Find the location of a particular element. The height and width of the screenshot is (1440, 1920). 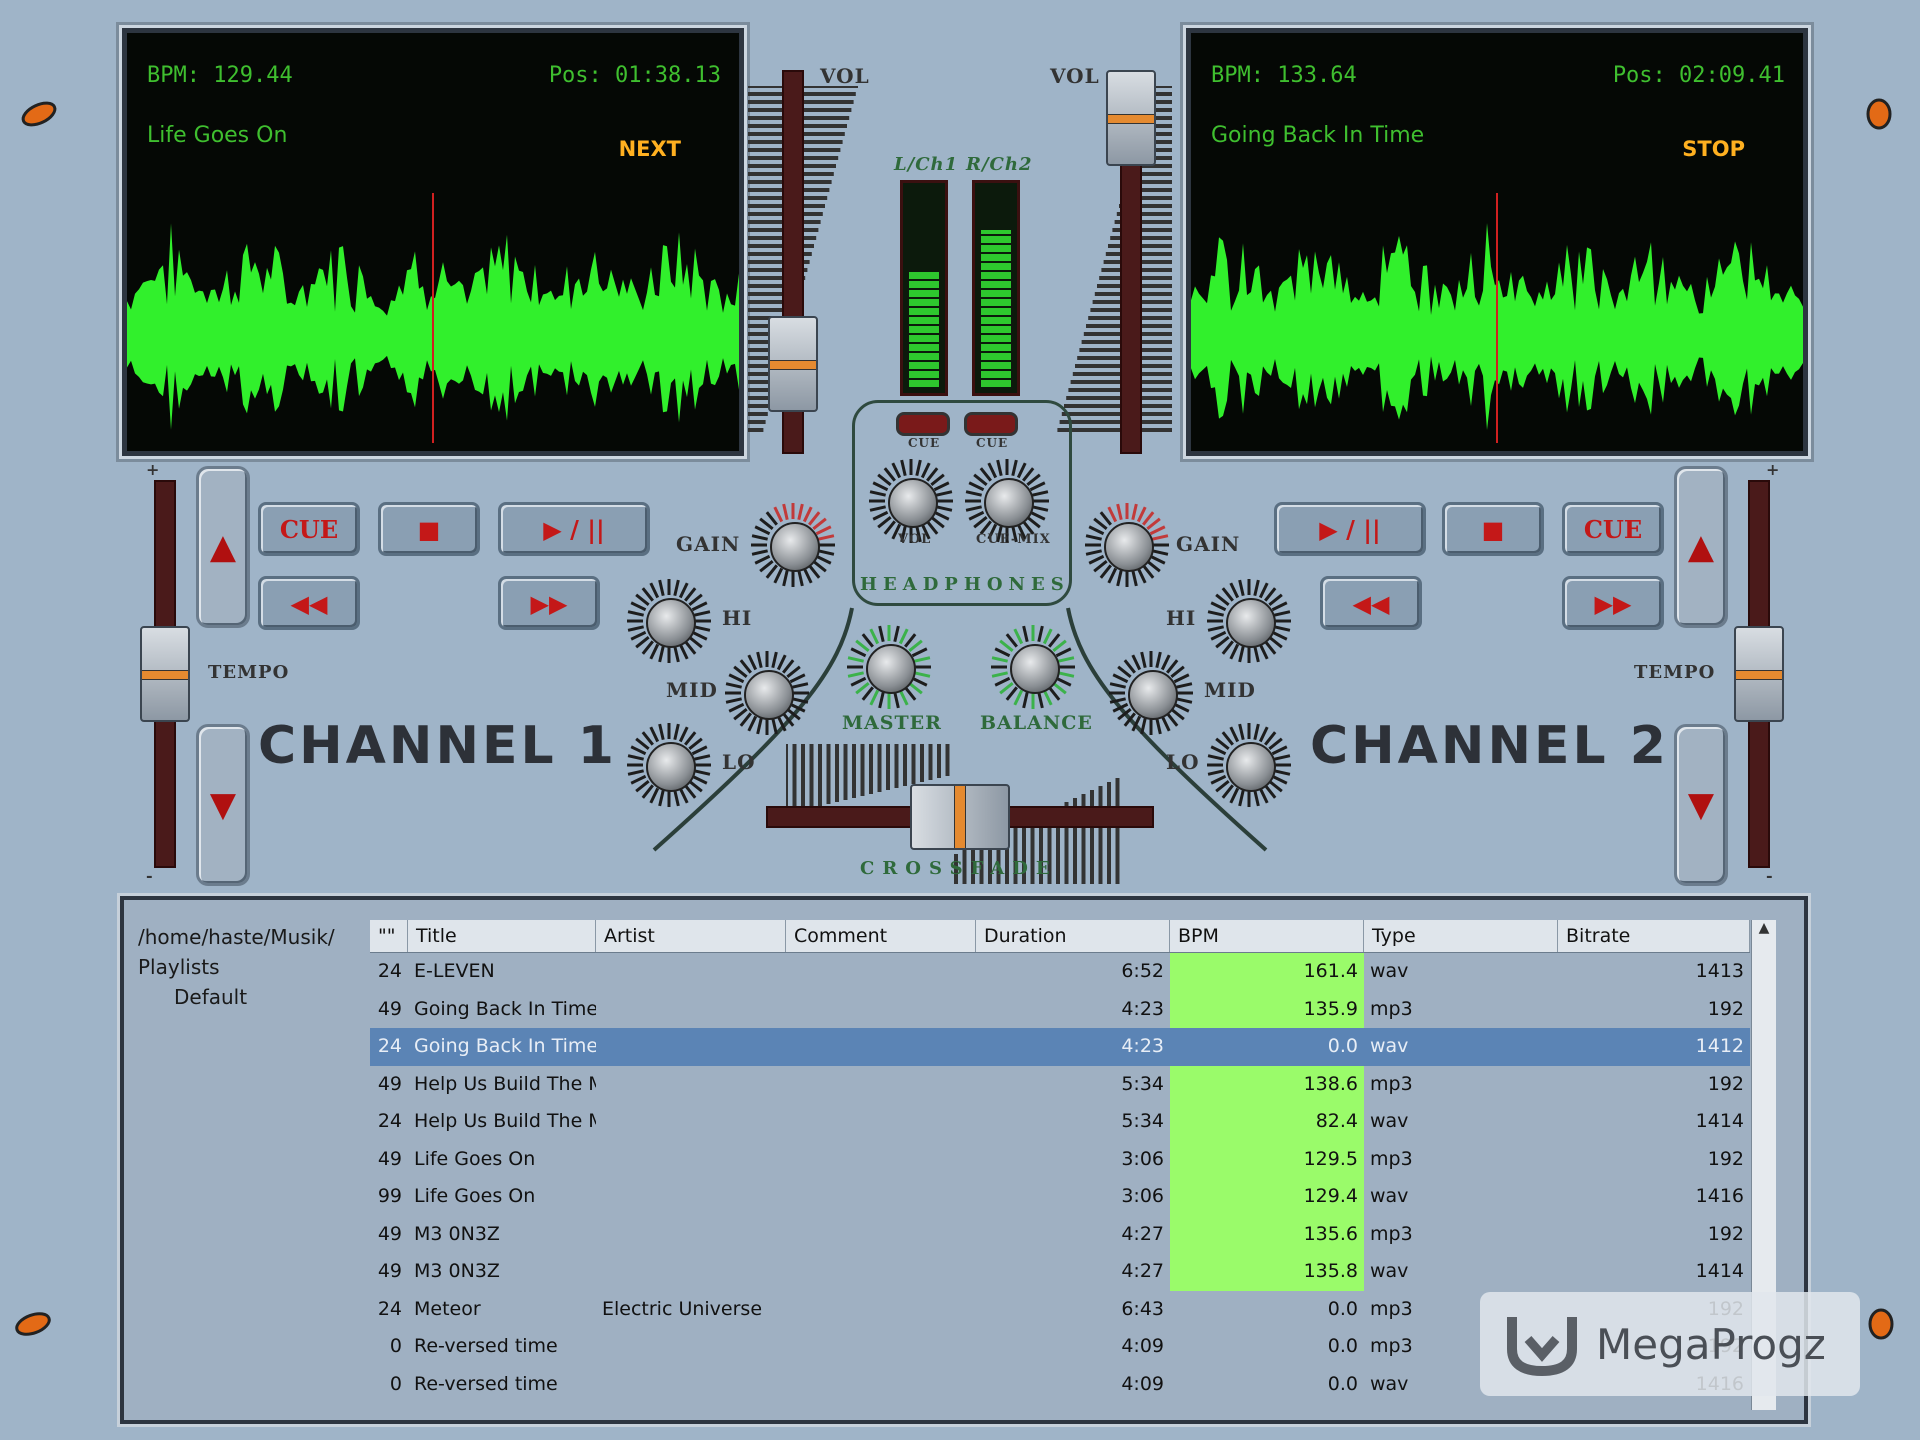

pitch-down-button-ch2: ▼ is located at coordinates (1701, 805).